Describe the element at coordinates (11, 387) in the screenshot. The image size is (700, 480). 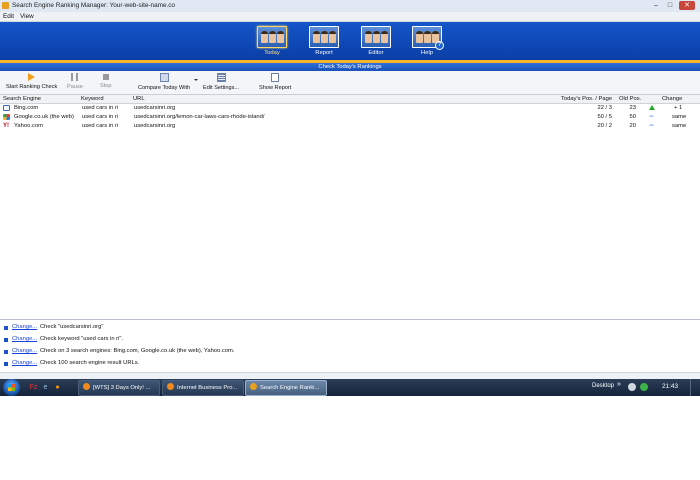
I see `start-button` at that location.